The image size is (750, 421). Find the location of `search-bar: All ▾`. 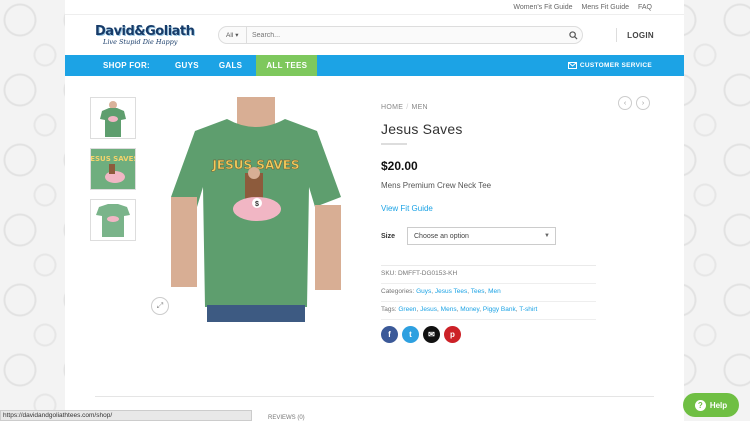

search-bar: All ▾ is located at coordinates (400, 35).